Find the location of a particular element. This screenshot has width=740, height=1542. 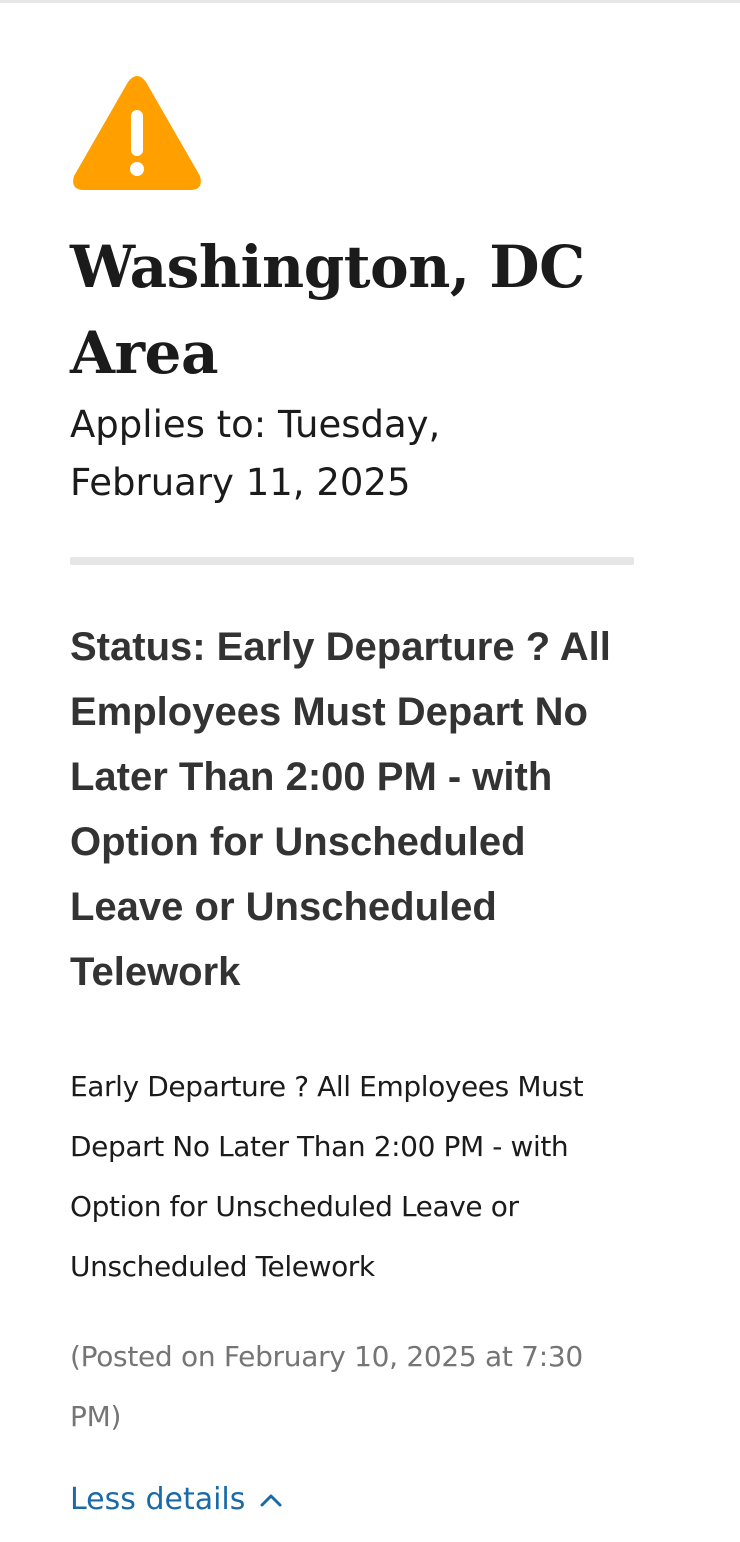

top-border is located at coordinates (370, 1).